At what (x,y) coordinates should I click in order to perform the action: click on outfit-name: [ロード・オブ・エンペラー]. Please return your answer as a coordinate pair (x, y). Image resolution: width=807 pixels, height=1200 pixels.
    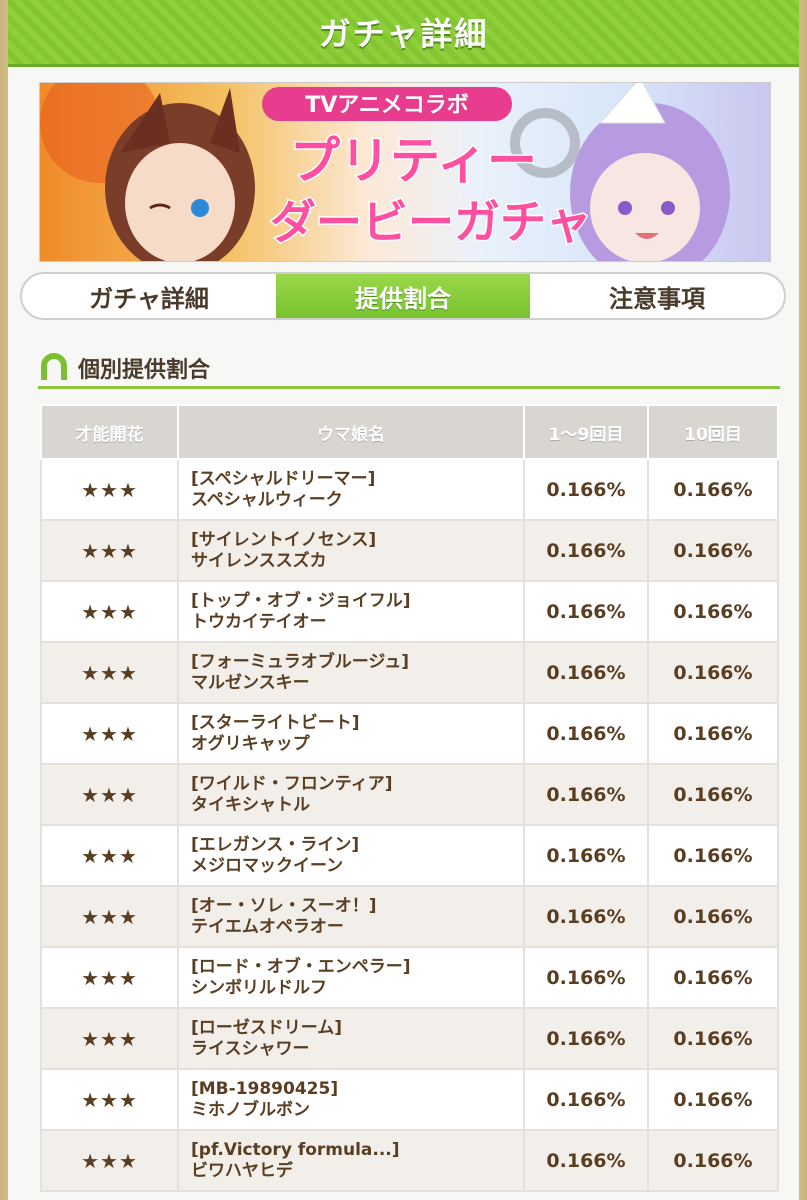
    Looking at the image, I should click on (301, 966).